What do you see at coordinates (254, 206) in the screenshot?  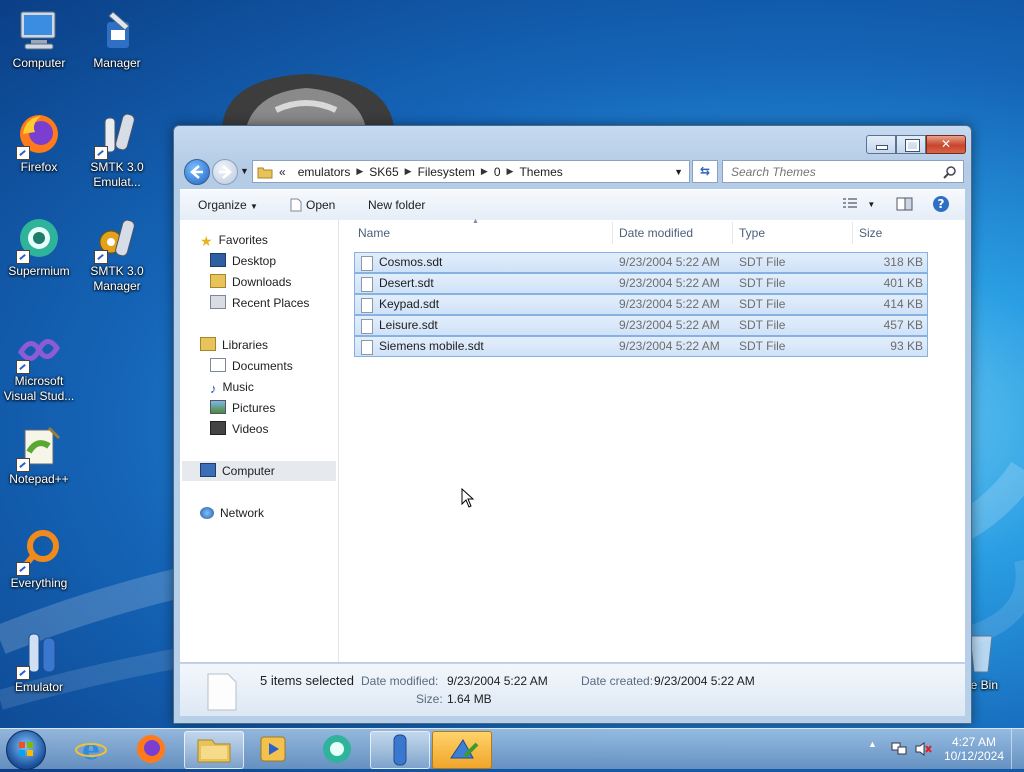 I see `chevron-down-icon: ▼` at bounding box center [254, 206].